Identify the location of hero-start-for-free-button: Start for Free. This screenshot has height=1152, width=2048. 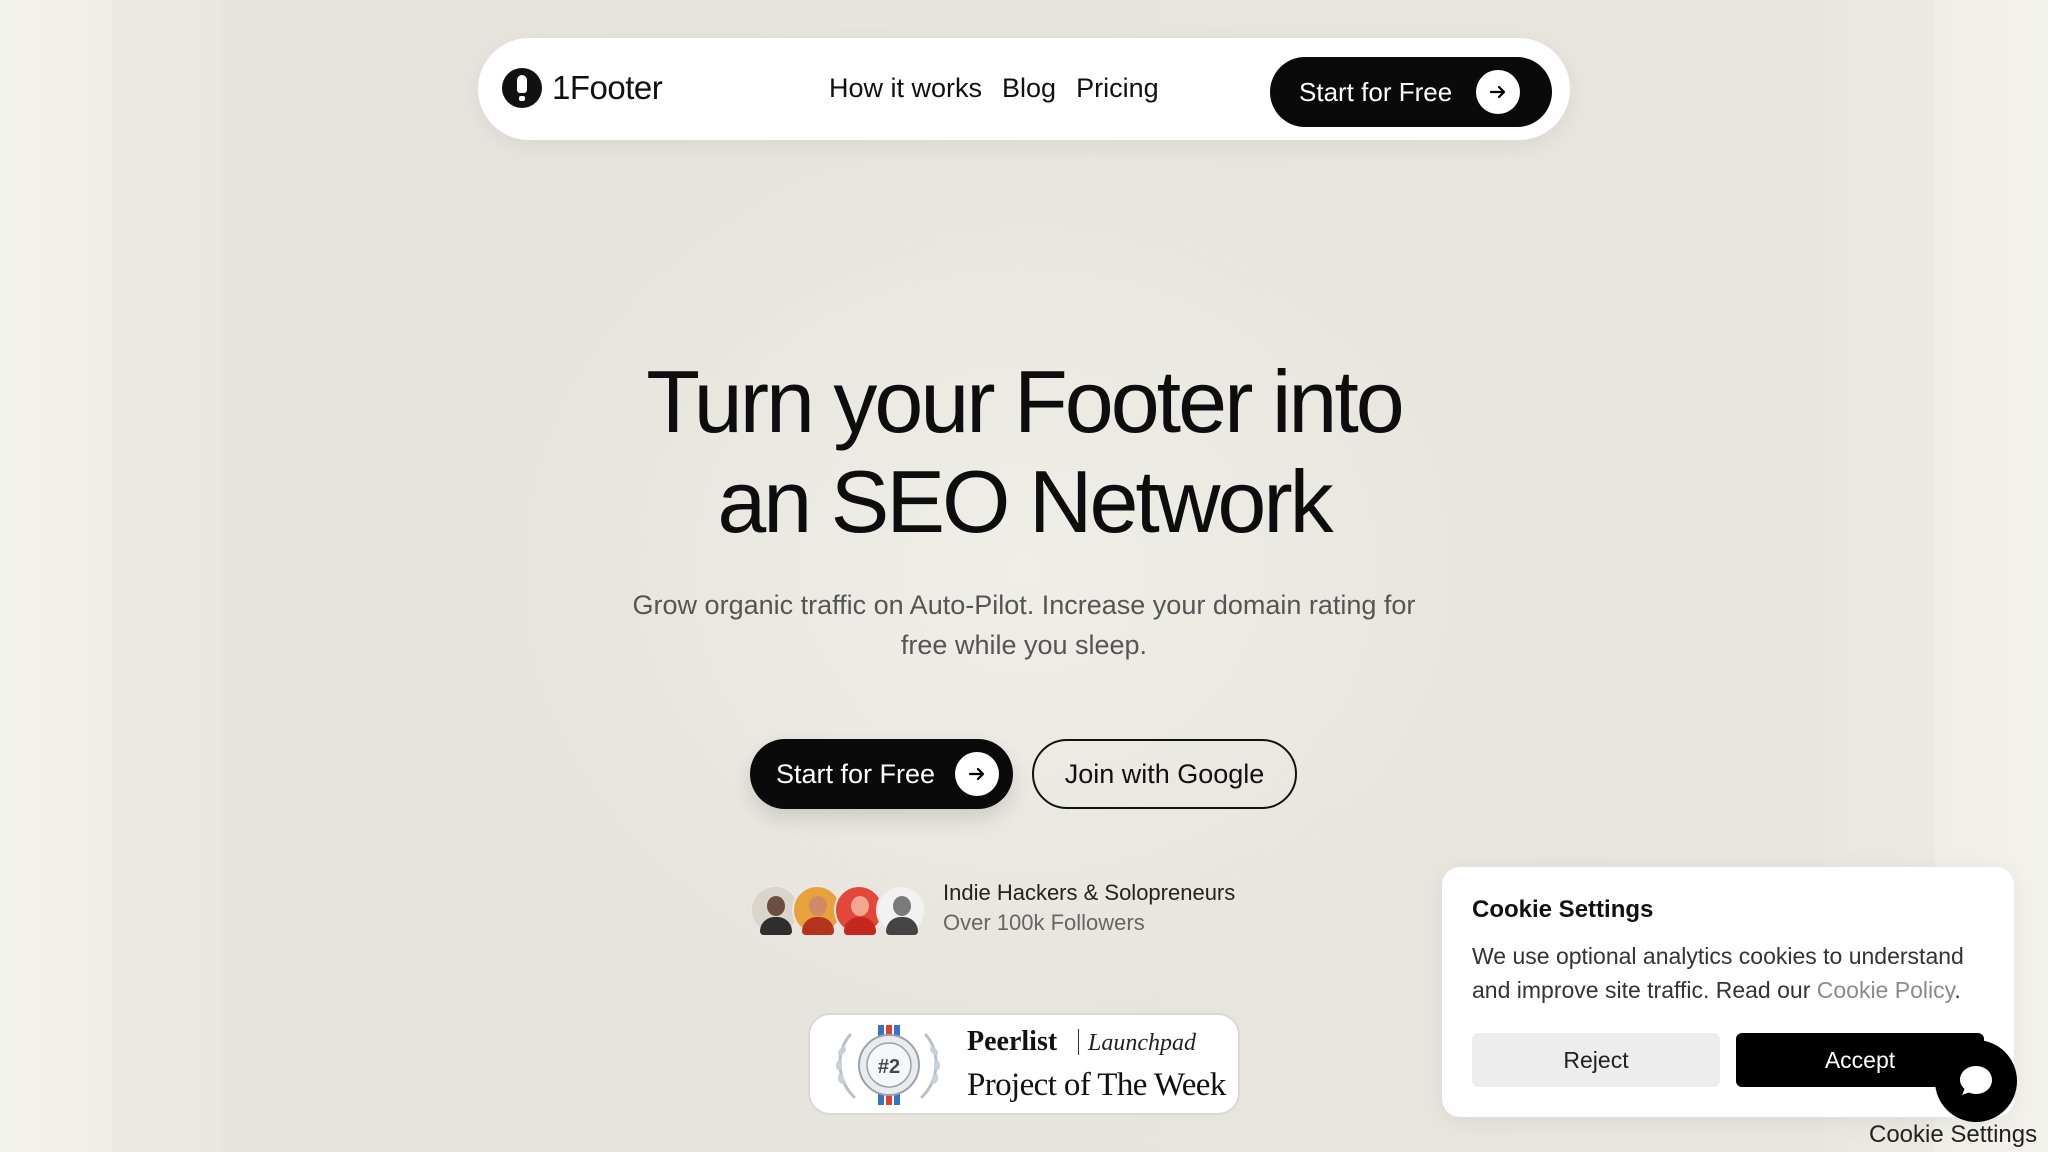
(881, 774).